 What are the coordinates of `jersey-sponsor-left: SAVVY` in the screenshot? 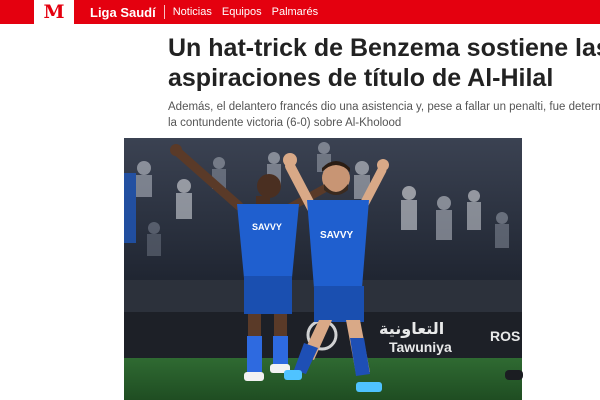 It's located at (267, 227).